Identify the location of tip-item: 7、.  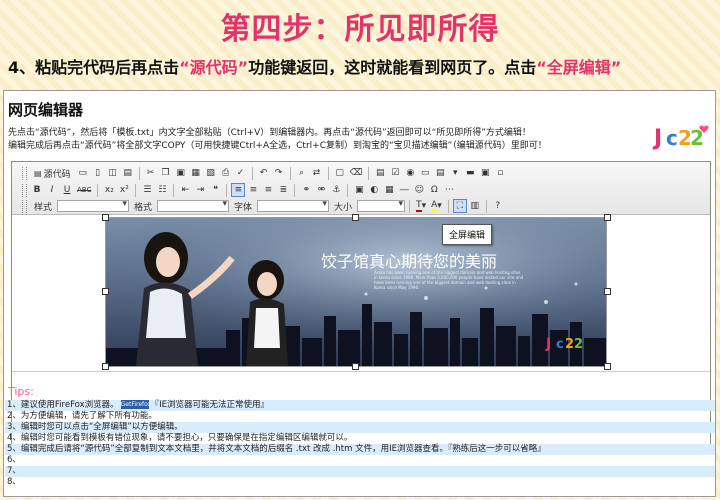
(360, 471).